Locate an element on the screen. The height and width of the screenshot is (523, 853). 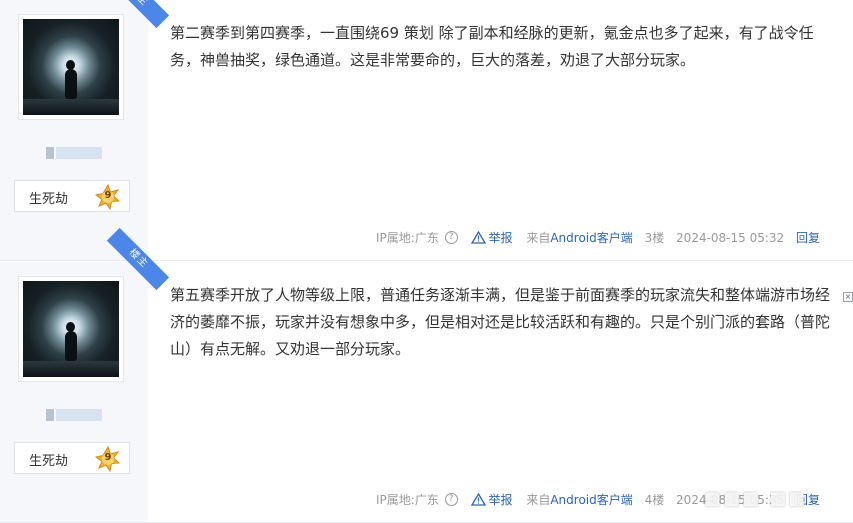
floor-number: 4楼 is located at coordinates (654, 500).